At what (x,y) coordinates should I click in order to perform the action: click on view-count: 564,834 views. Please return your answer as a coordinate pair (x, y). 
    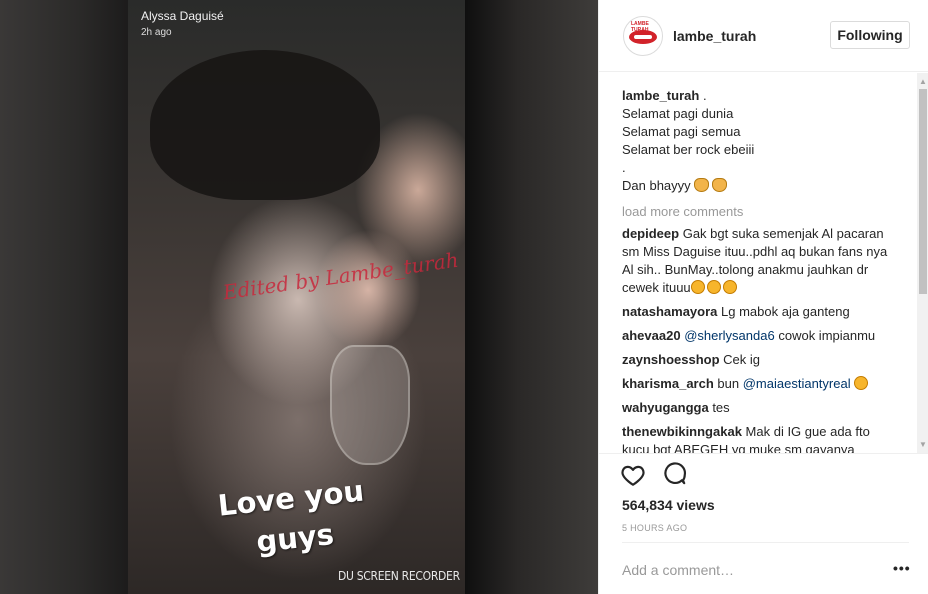
    Looking at the image, I should click on (668, 505).